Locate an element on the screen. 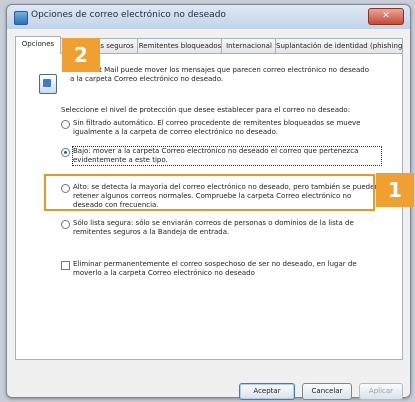 The height and width of the screenshot is (402, 415). tab-opciones: Opciones is located at coordinates (38, 45).